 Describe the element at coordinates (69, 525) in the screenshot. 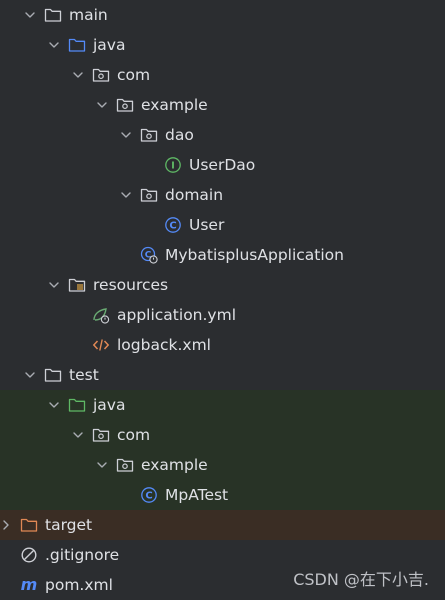

I see `tree-item-label: target` at that location.